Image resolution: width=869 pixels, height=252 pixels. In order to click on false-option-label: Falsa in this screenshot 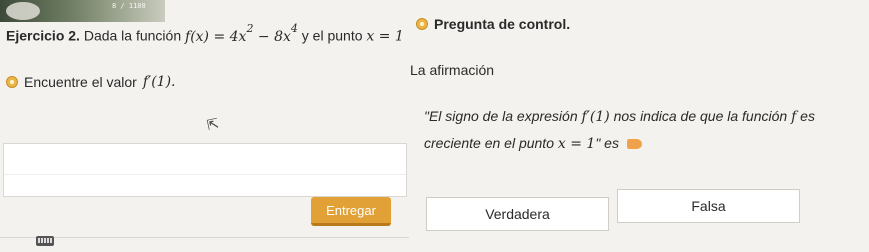, I will do `click(708, 206)`.